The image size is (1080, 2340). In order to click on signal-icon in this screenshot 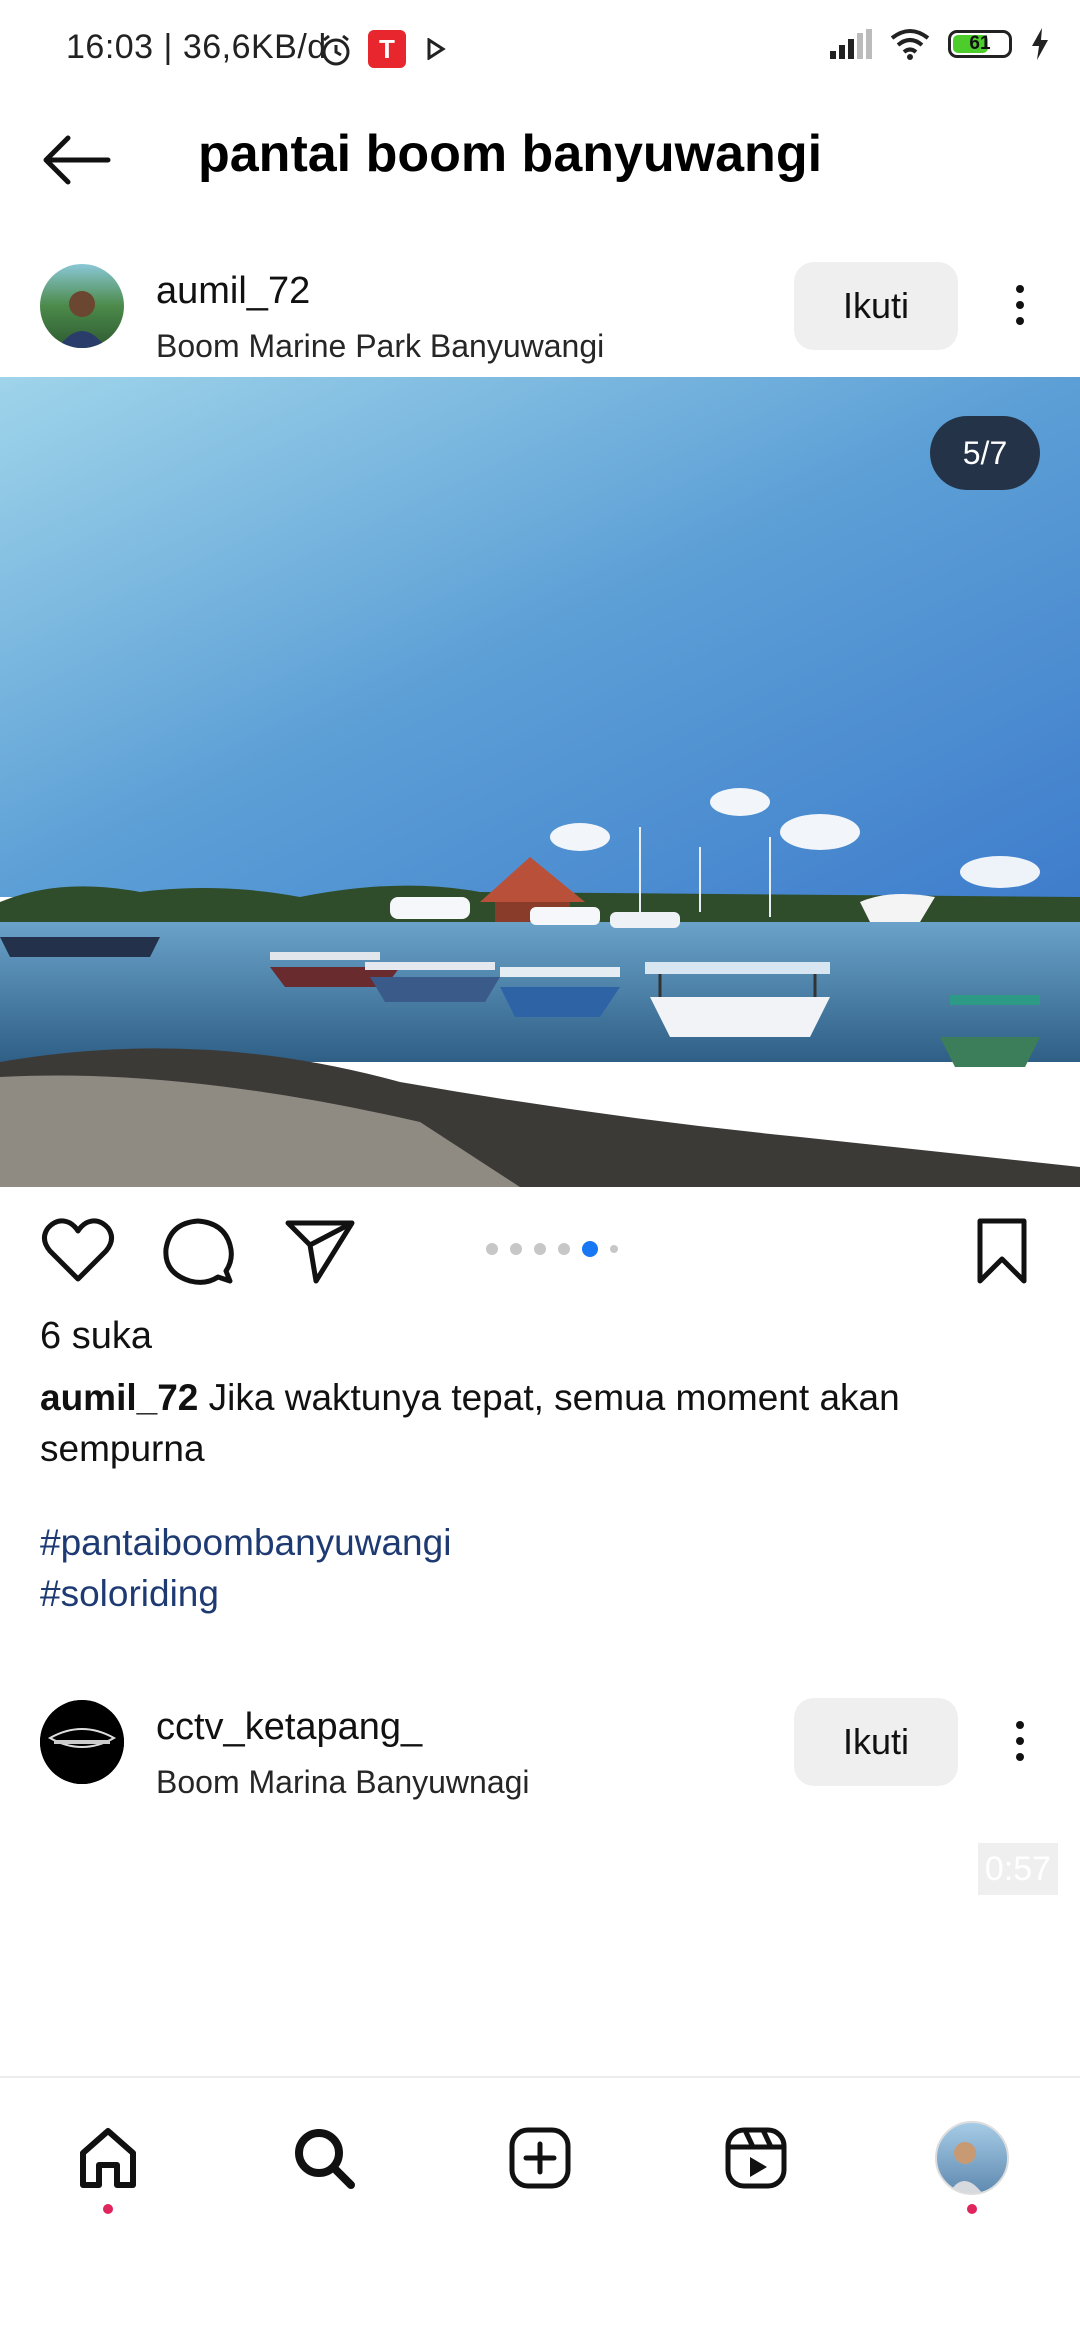, I will do `click(851, 44)`.